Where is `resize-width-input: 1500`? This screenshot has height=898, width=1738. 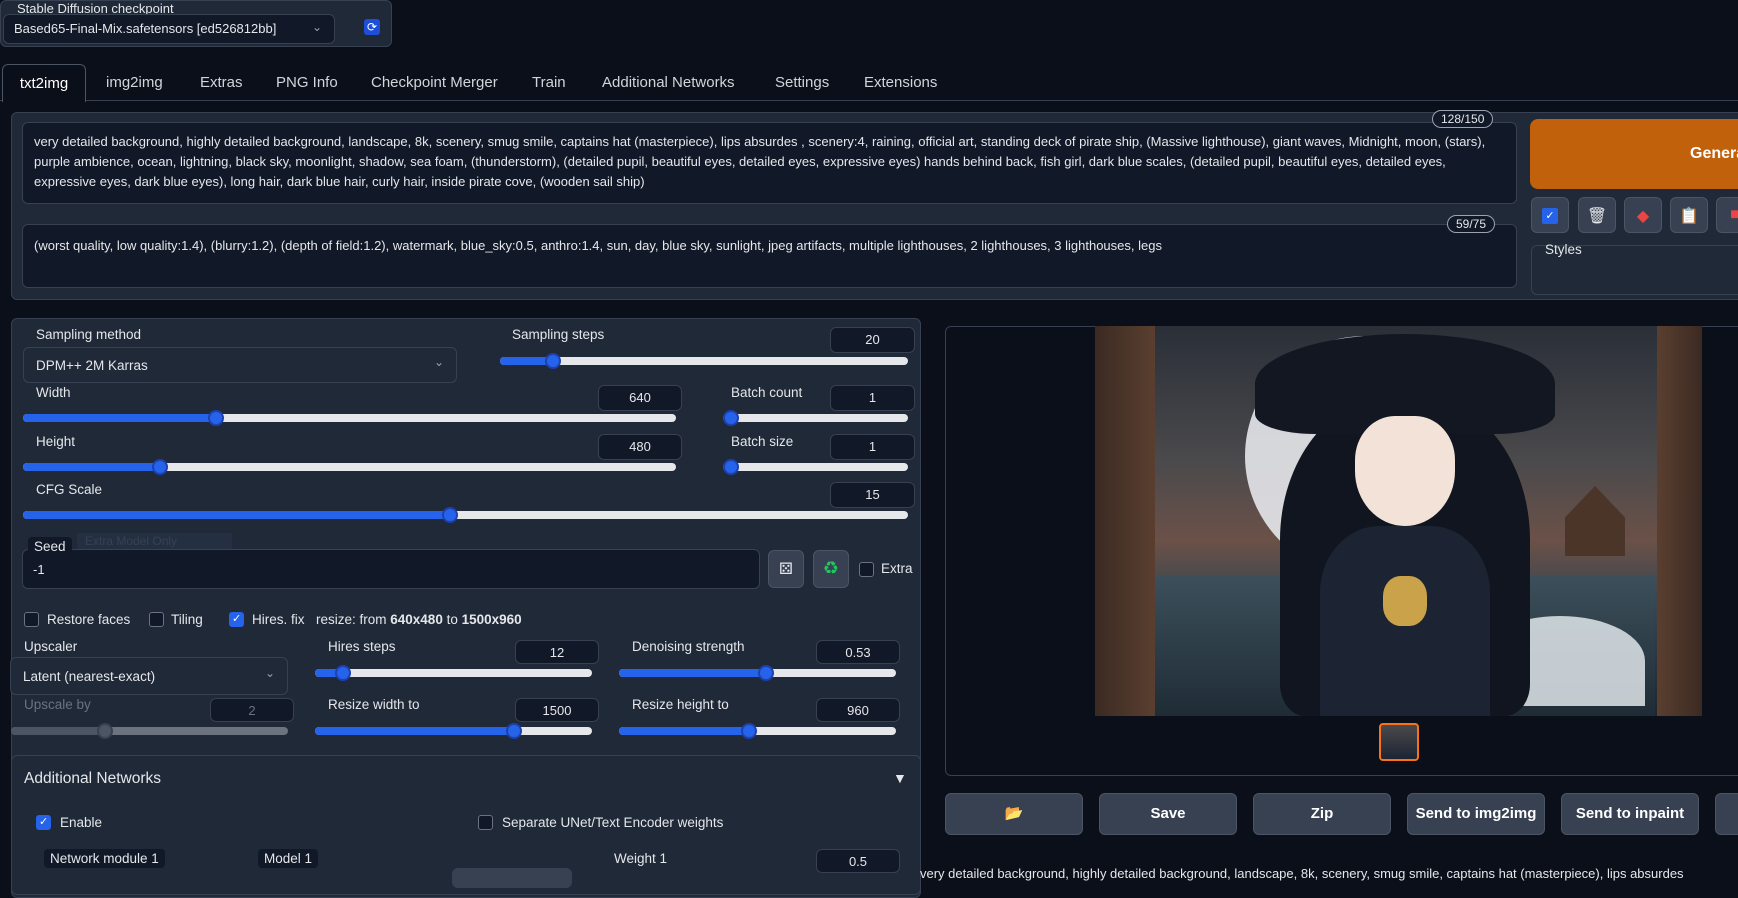
resize-width-input: 1500 is located at coordinates (557, 710).